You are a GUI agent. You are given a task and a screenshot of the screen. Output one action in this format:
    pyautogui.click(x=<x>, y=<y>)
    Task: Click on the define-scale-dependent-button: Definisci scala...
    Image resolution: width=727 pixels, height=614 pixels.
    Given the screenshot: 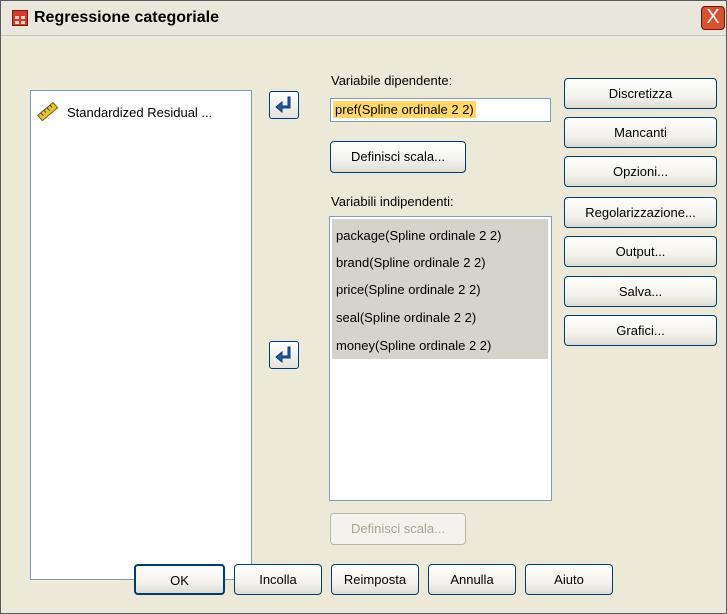 What is the action you would take?
    pyautogui.click(x=398, y=157)
    